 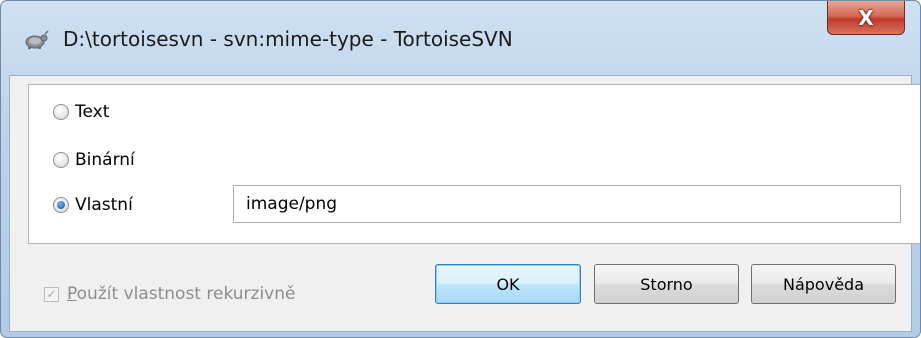 What do you see at coordinates (508, 284) in the screenshot?
I see `ok-button: OK` at bounding box center [508, 284].